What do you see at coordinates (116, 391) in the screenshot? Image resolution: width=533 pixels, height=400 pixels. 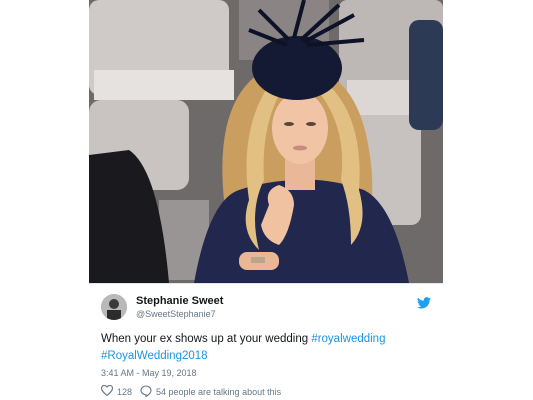 I see `like-action: 128` at bounding box center [116, 391].